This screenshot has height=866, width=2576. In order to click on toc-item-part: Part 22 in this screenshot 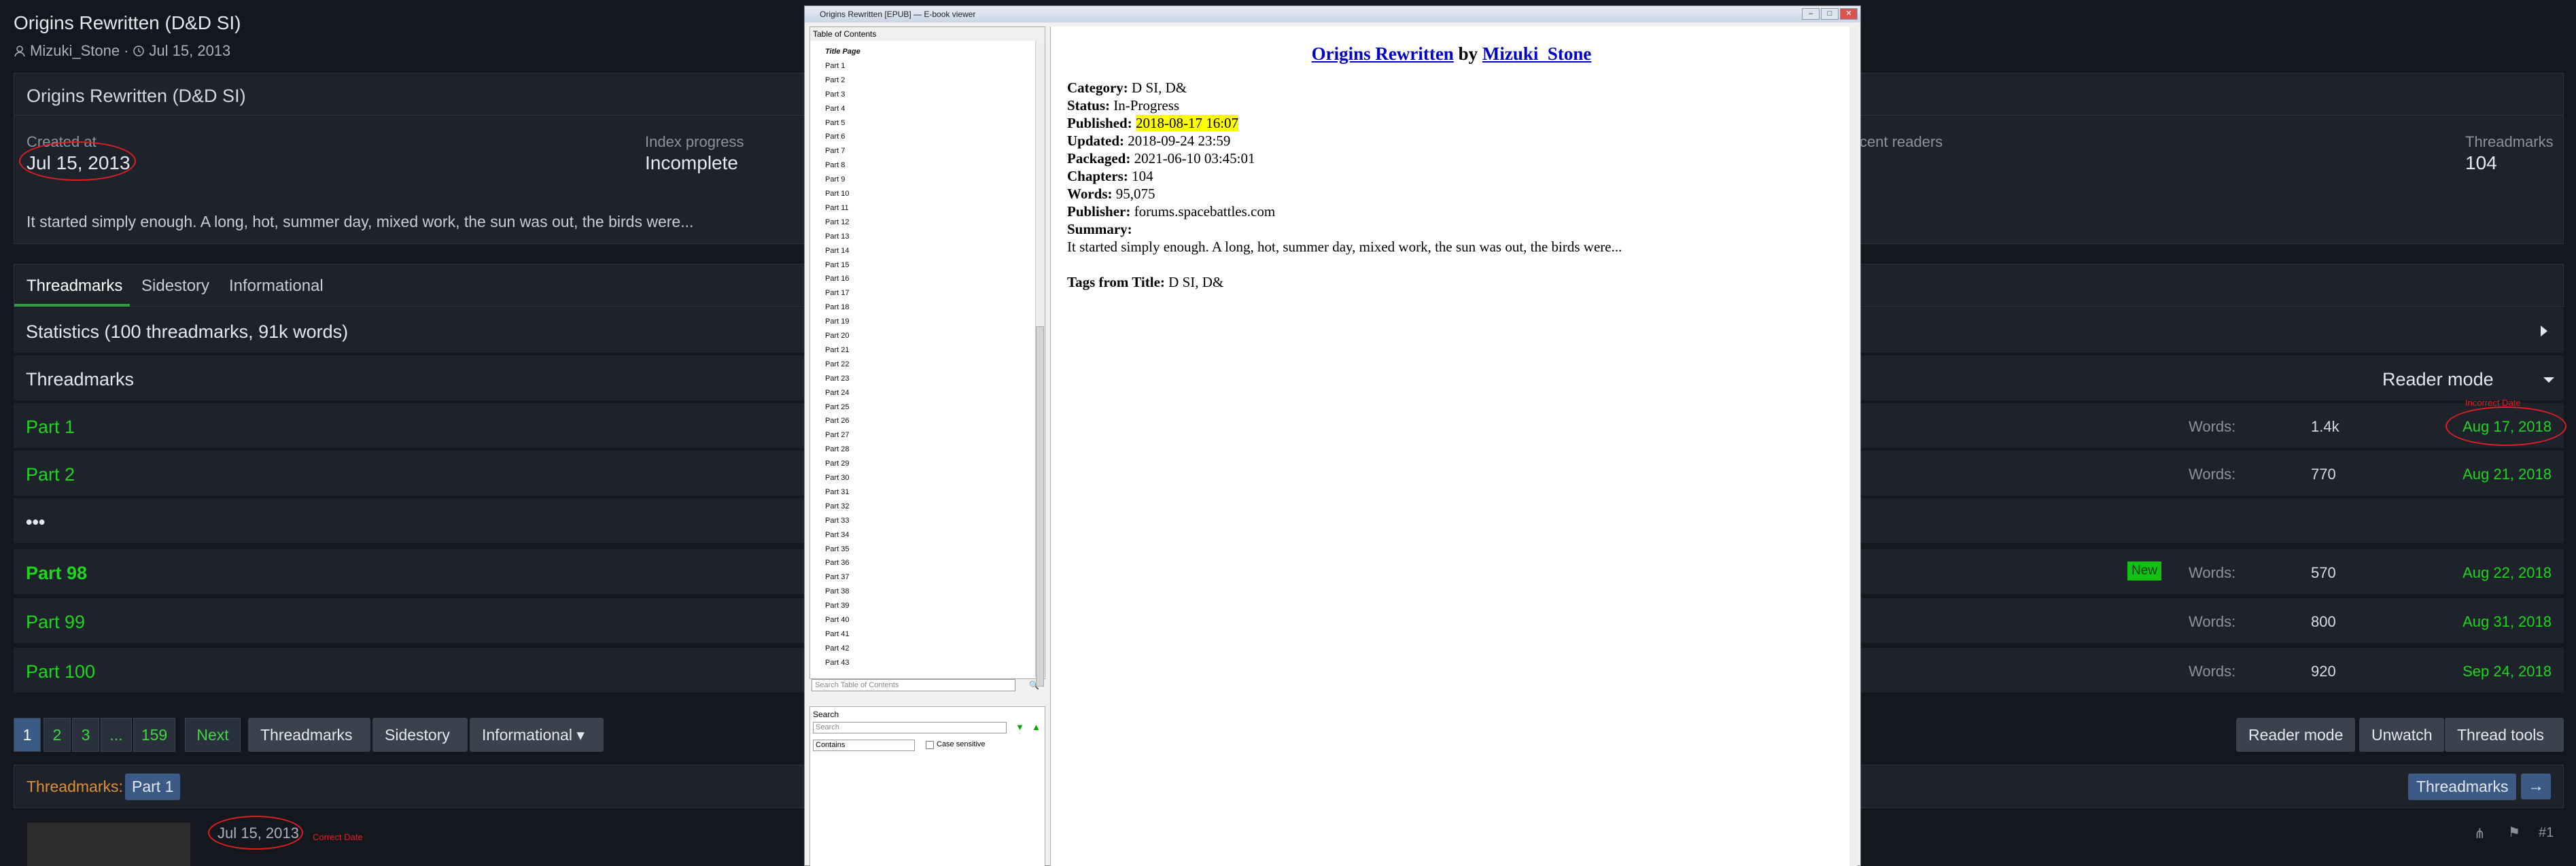, I will do `click(837, 364)`.